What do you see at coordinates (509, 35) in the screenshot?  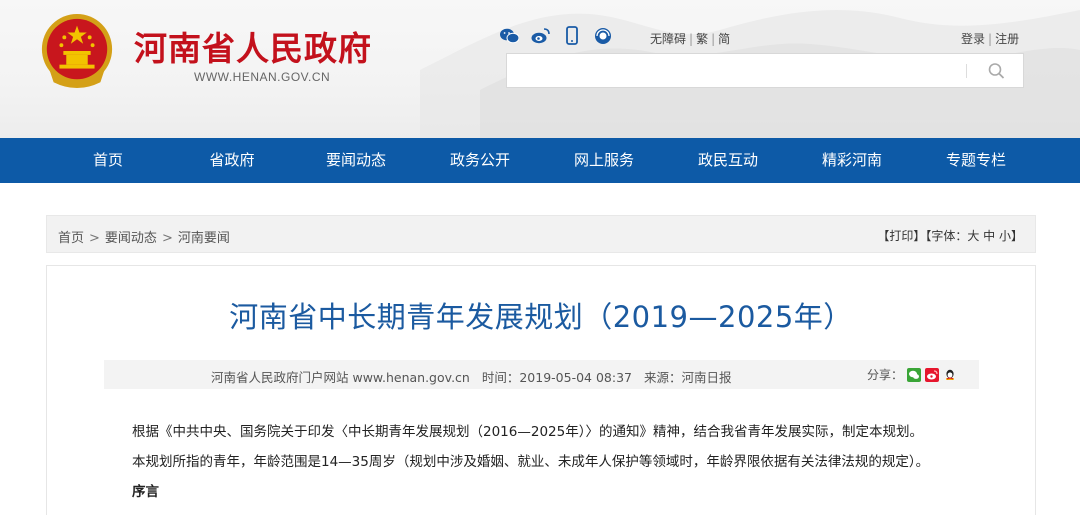 I see `wechat-icon` at bounding box center [509, 35].